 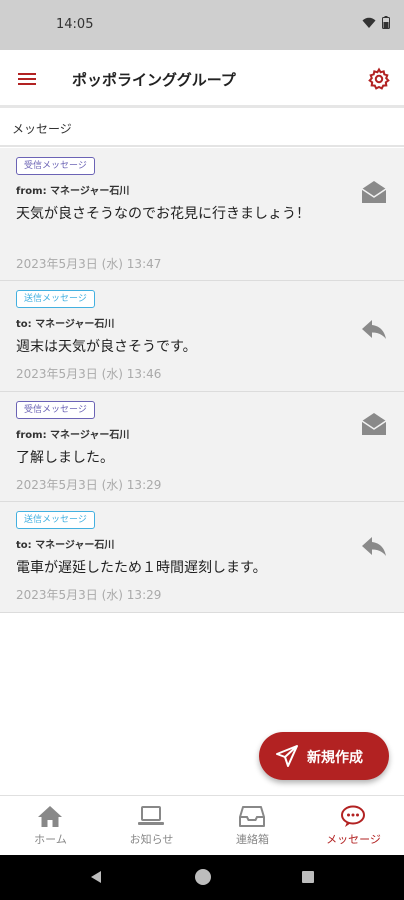 I want to click on chat-bubble-icon, so click(x=353, y=816).